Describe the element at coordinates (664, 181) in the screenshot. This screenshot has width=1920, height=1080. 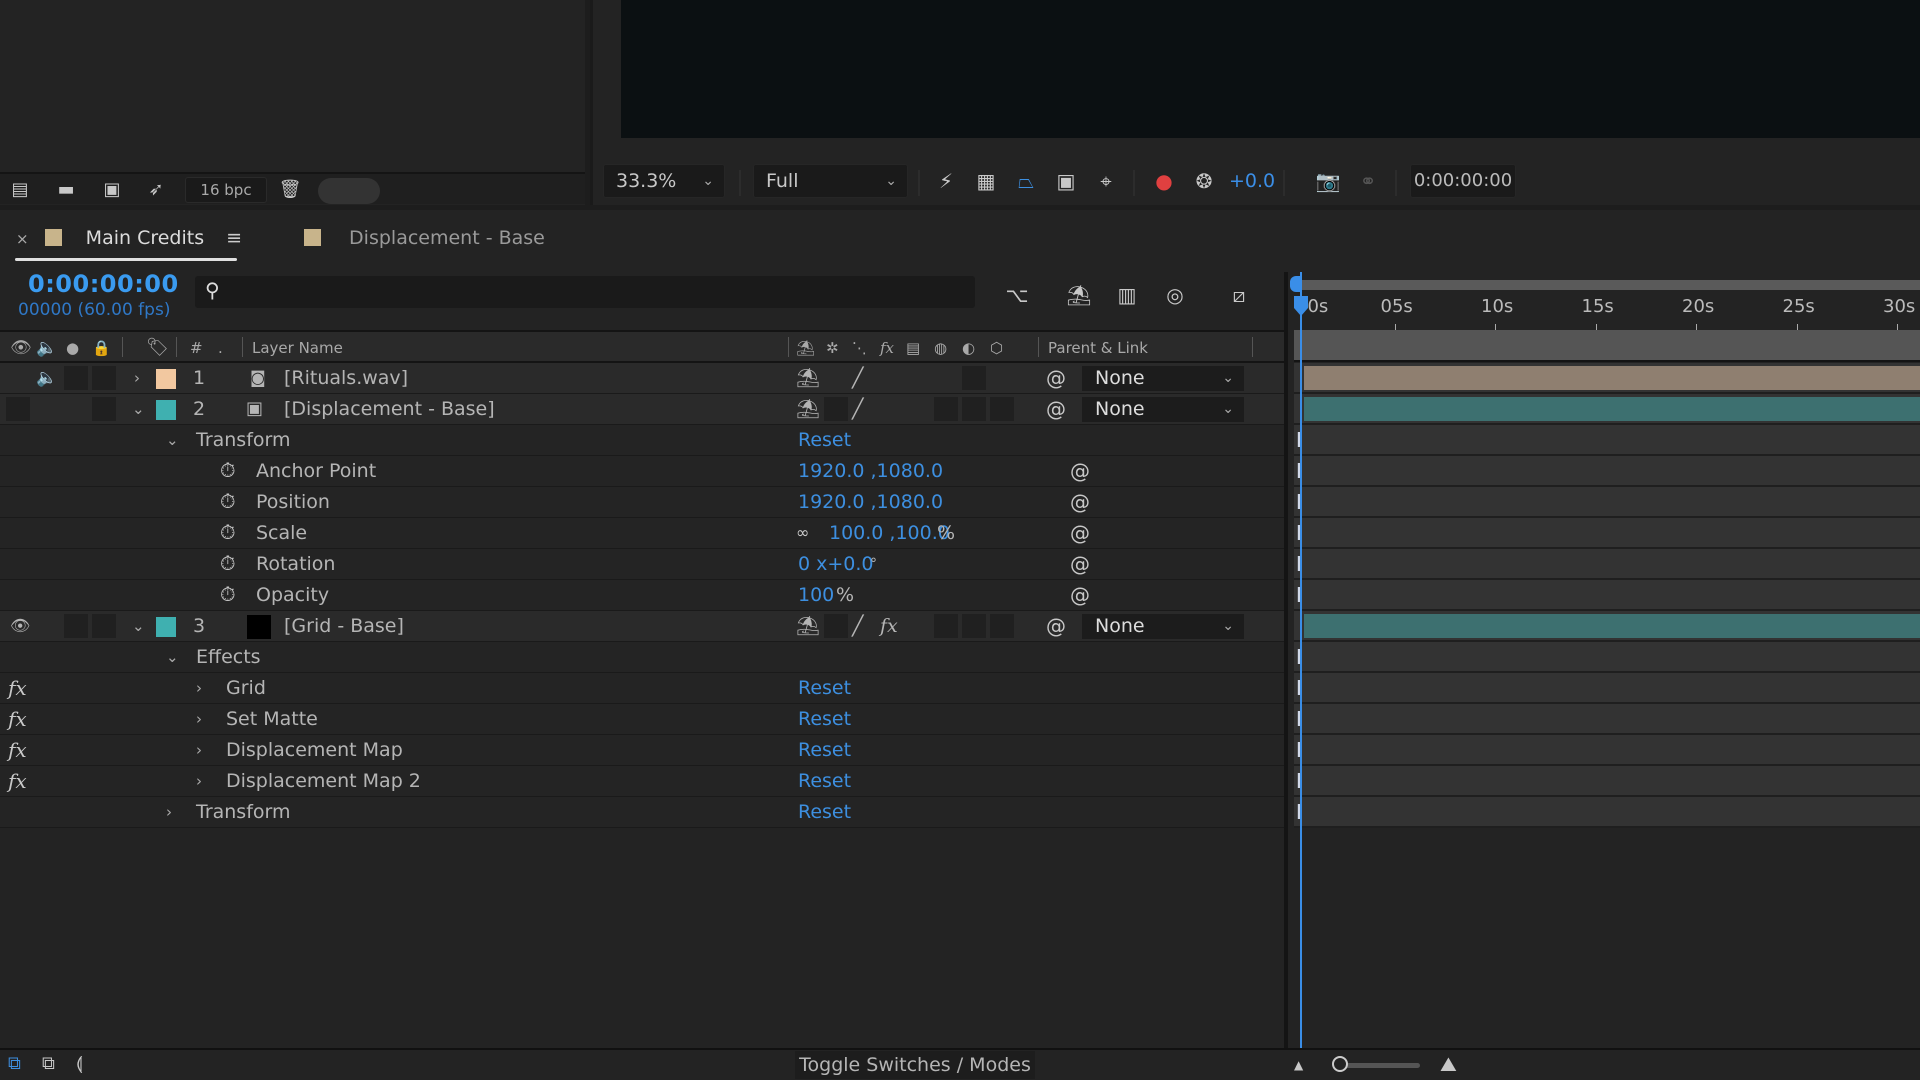
I see `magnification-dropdown: 33.3% ⌄` at that location.